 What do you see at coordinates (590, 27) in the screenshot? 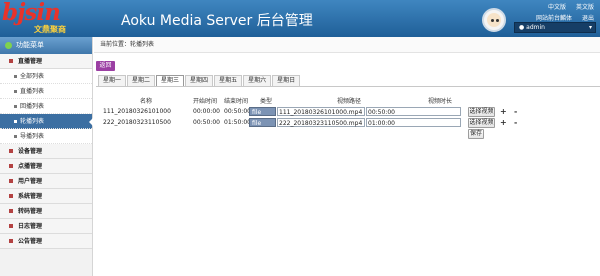
I see `chevron-down-icon: ▾` at bounding box center [590, 27].